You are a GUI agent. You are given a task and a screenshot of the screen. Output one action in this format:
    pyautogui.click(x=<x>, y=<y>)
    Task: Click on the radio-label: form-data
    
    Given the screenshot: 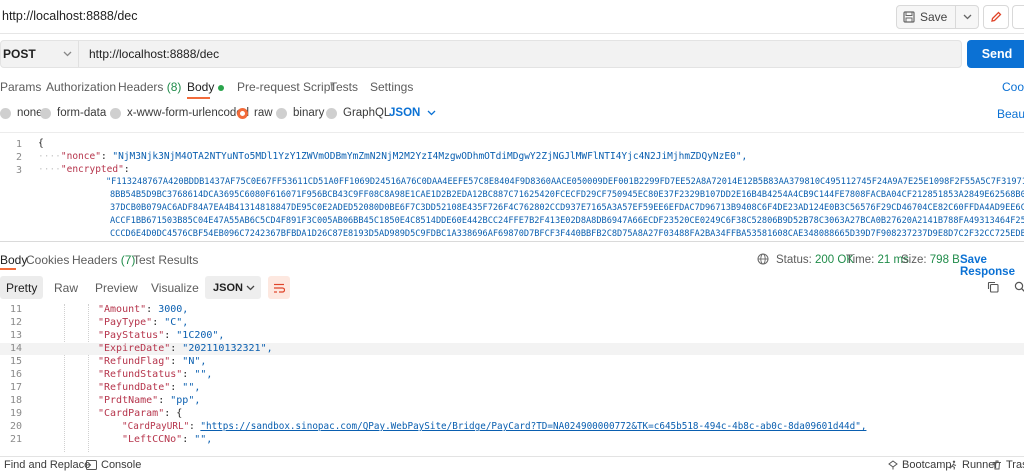 What is the action you would take?
    pyautogui.click(x=82, y=113)
    